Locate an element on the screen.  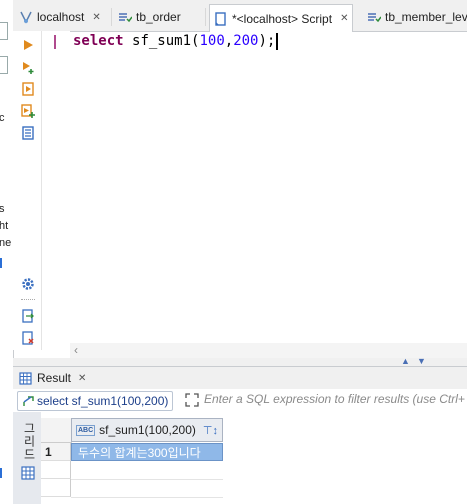
expand-filter-icon is located at coordinates (192, 400).